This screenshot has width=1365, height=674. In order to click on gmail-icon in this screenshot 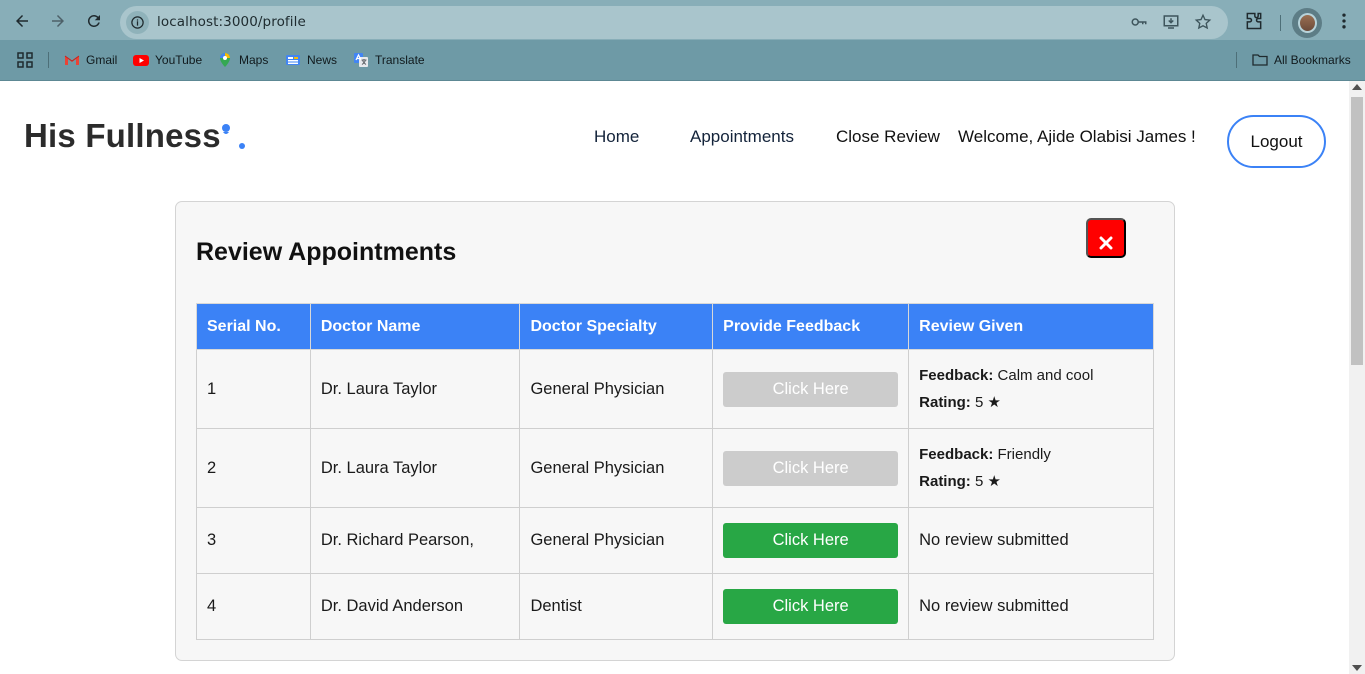, I will do `click(72, 60)`.